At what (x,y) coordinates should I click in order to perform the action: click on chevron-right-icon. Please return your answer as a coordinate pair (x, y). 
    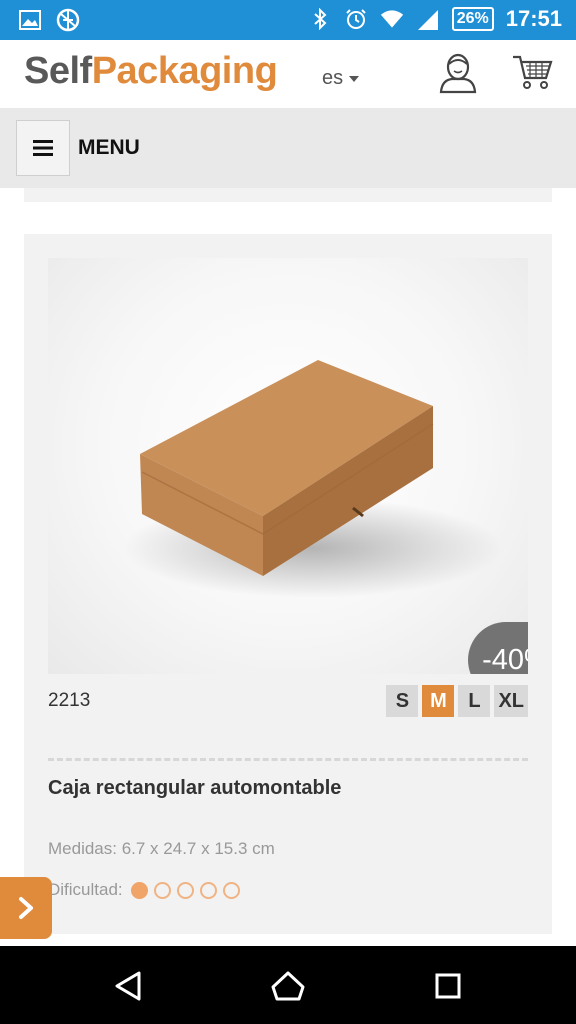
    Looking at the image, I should click on (26, 908).